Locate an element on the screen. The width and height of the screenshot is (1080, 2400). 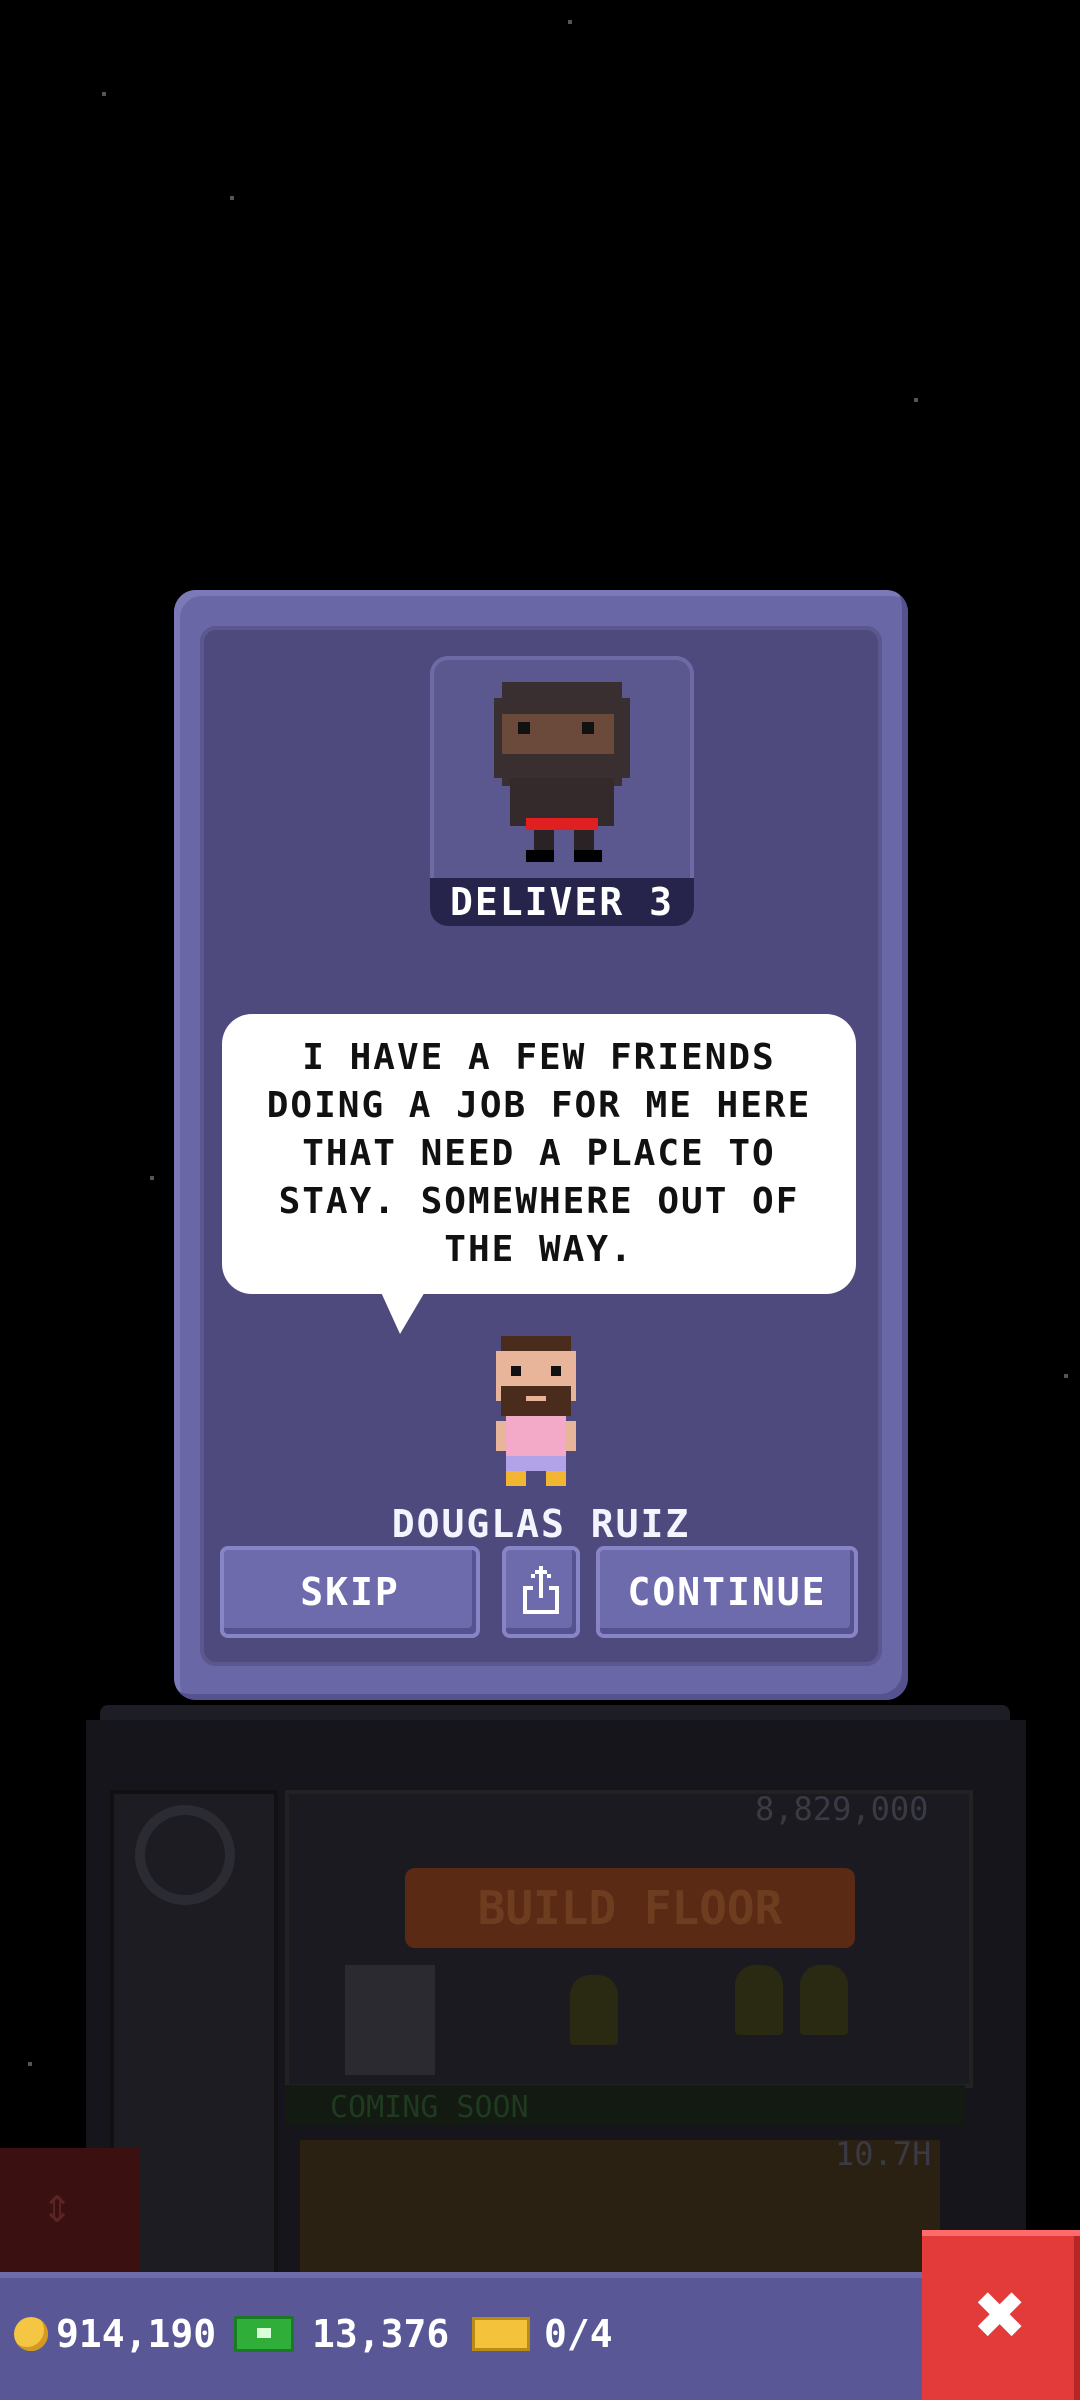
elevator-button: ⇕ is located at coordinates (70, 2213).